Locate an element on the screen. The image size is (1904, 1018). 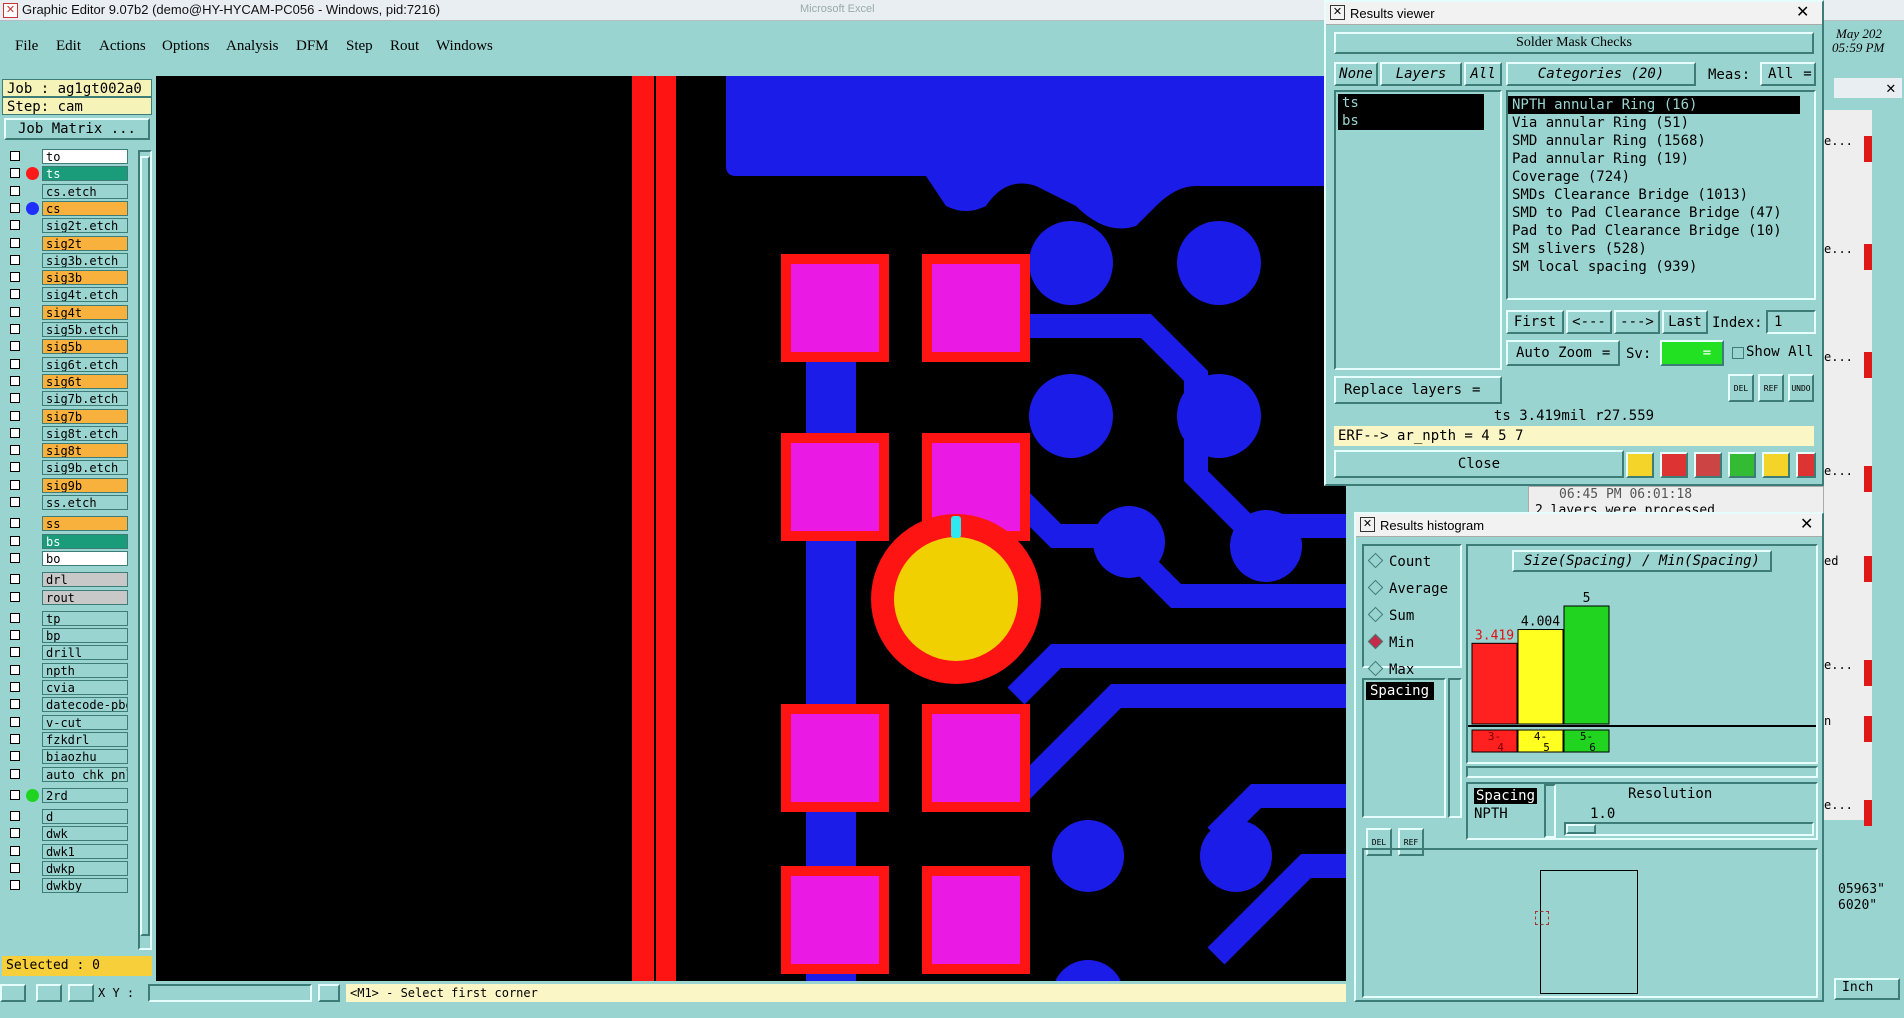
layer-row-drill: drill is located at coordinates (67, 653).